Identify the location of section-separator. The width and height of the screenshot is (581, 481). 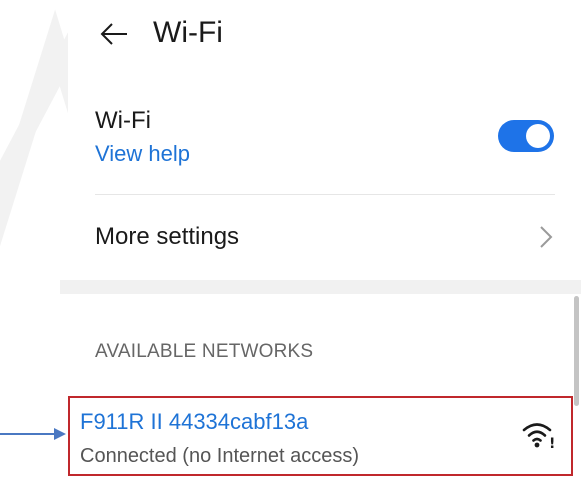
(320, 287).